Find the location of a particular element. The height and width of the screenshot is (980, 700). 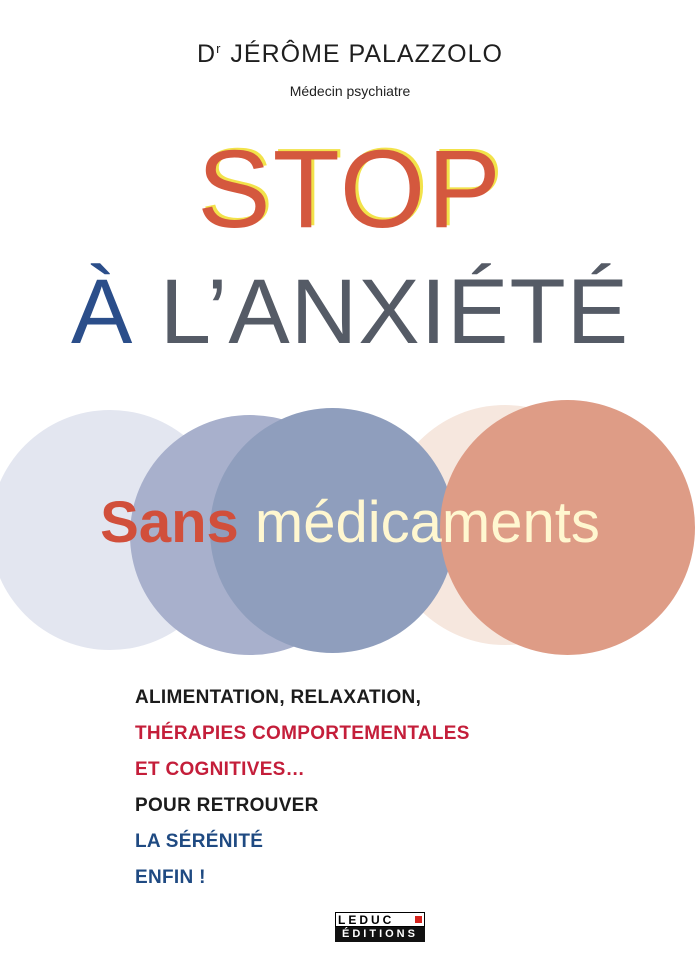

author-role: Médecin psychiatre is located at coordinates (350, 91).